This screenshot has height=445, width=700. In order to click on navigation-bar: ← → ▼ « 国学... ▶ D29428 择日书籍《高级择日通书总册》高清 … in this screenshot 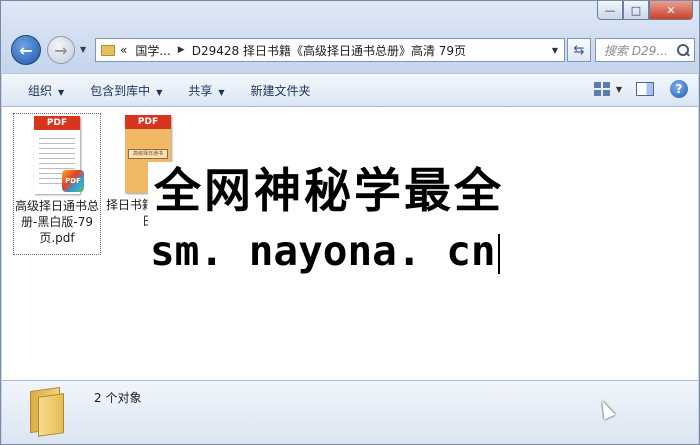, I will do `click(352, 50)`.